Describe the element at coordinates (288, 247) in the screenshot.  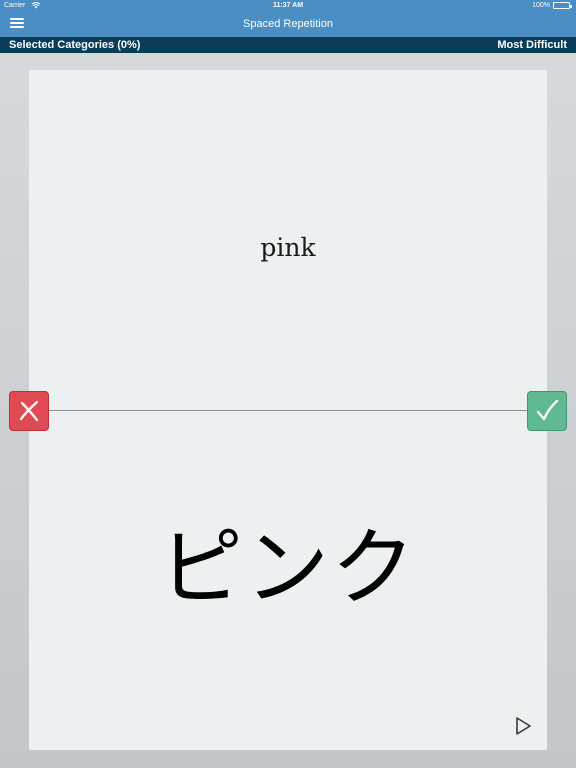
I see `card-prompt-word: pink` at that location.